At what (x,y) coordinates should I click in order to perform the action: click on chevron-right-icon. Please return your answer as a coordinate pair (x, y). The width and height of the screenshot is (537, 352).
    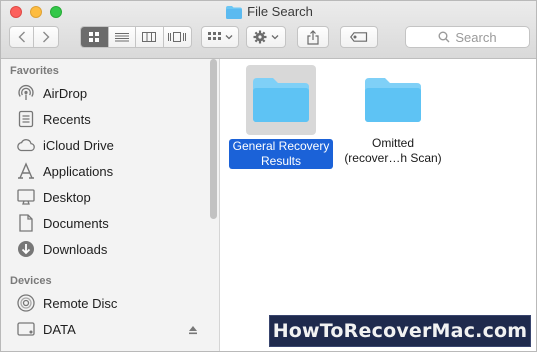
    Looking at the image, I should click on (46, 37).